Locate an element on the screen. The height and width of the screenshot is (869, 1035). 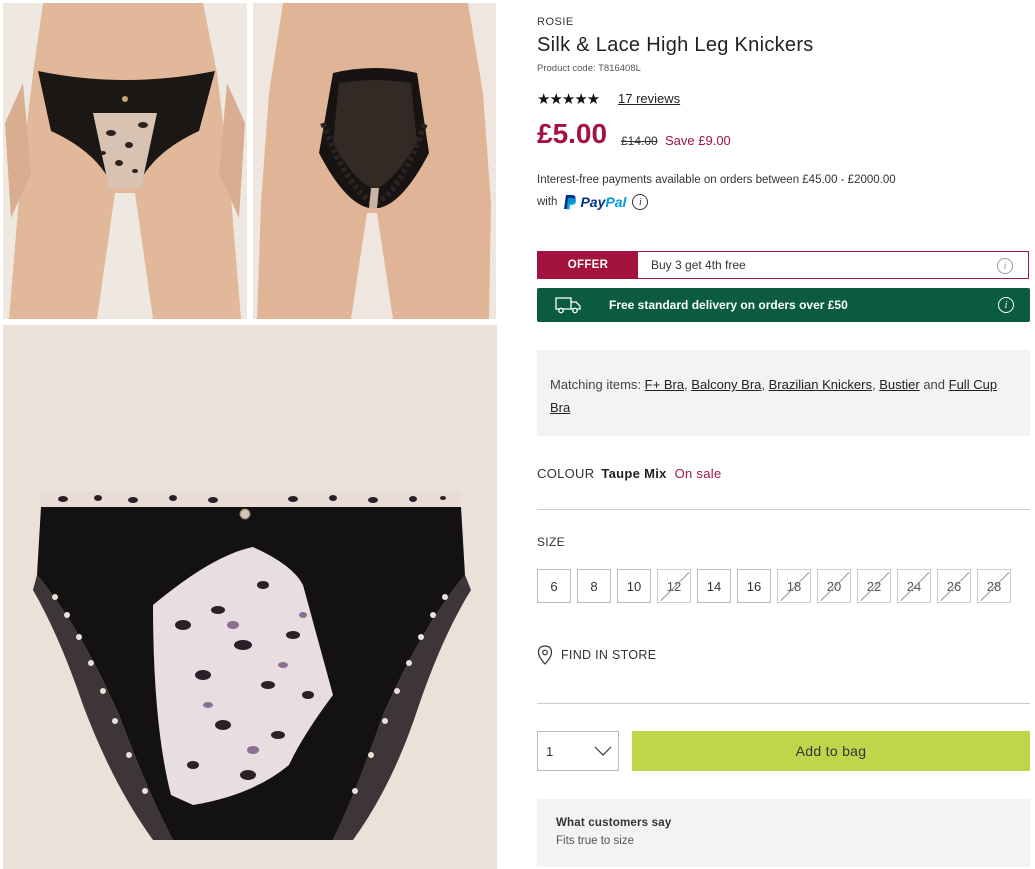
rating-stars: ★★★★★ is located at coordinates (568, 99).